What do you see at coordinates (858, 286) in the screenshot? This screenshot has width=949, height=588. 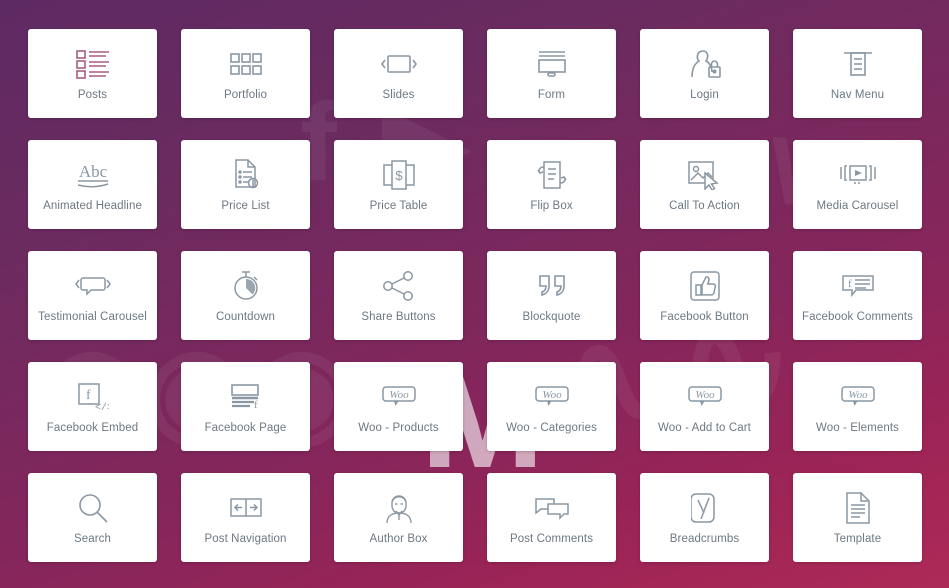 I see `facebook-comments-icon: f` at bounding box center [858, 286].